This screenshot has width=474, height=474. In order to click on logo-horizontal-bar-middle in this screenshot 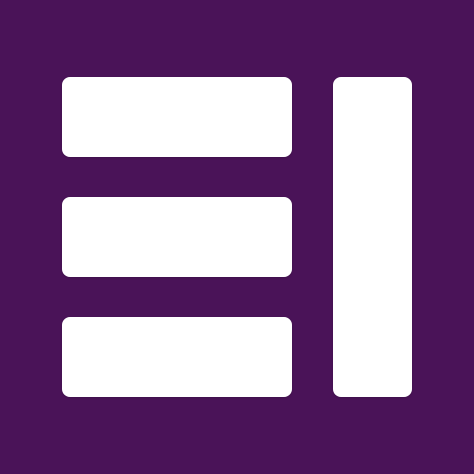, I will do `click(177, 237)`.